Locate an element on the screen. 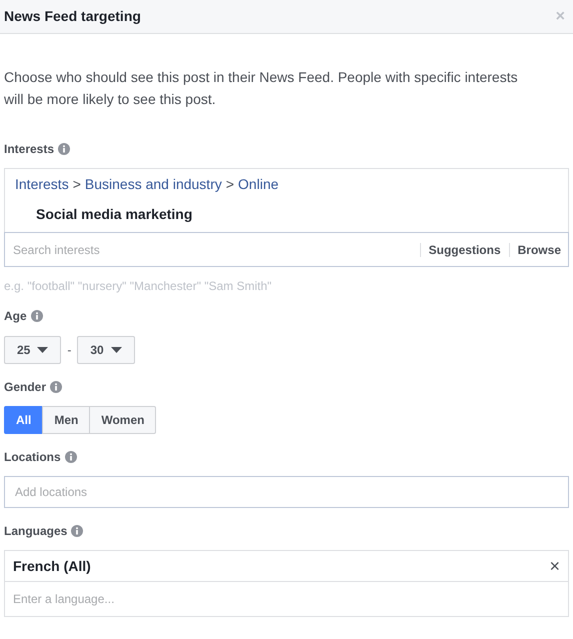 The image size is (573, 639). dialog-title: News Feed targeting is located at coordinates (72, 16).